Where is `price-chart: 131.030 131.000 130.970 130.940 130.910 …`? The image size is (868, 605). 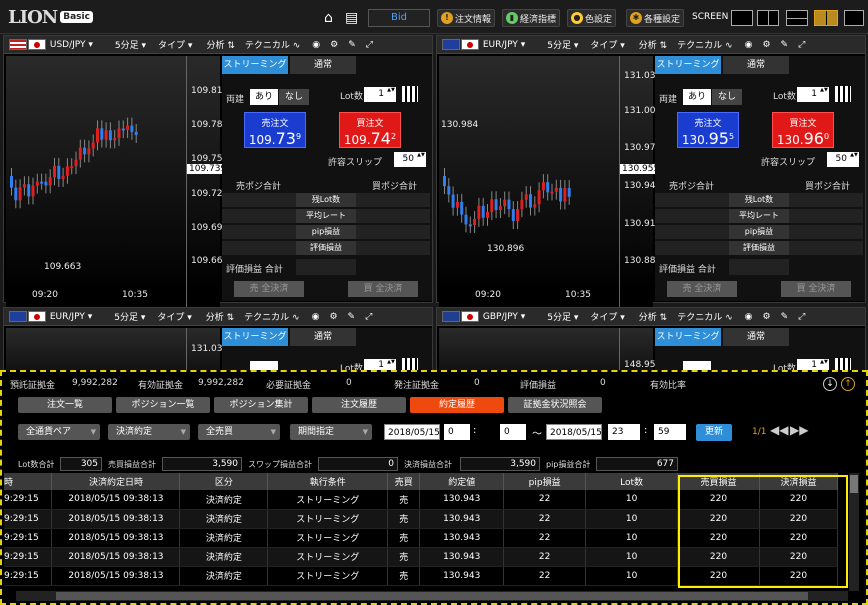
price-chart: 131.030 131.000 130.970 130.940 130.910 … is located at coordinates (550, 191).